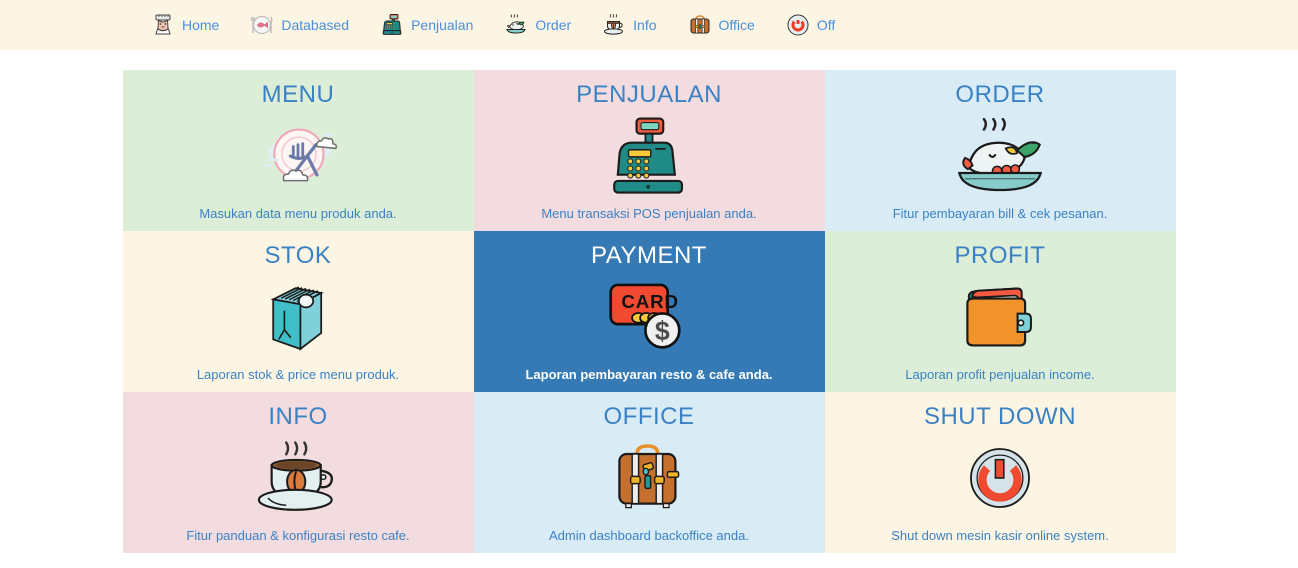 Image resolution: width=1298 pixels, height=568 pixels. Describe the element at coordinates (298, 317) in the screenshot. I see `milk-carton-icon` at that location.